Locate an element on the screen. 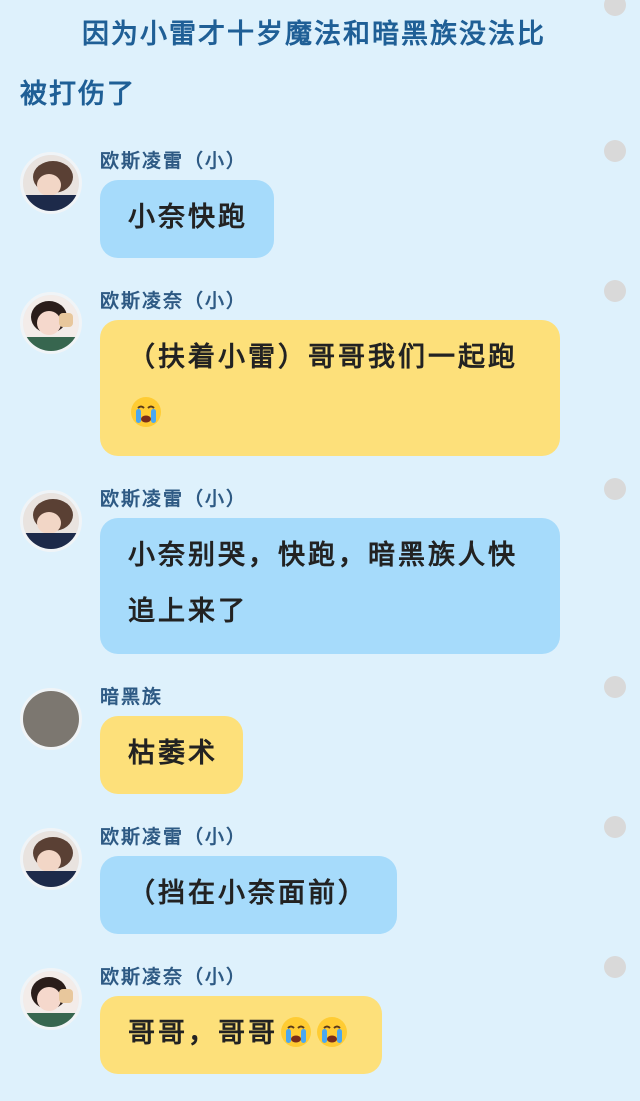 This screenshot has height=1101, width=640. message-bubble: 小奈别哭，快跑，暗黑族人快 追上来了 is located at coordinates (330, 586).